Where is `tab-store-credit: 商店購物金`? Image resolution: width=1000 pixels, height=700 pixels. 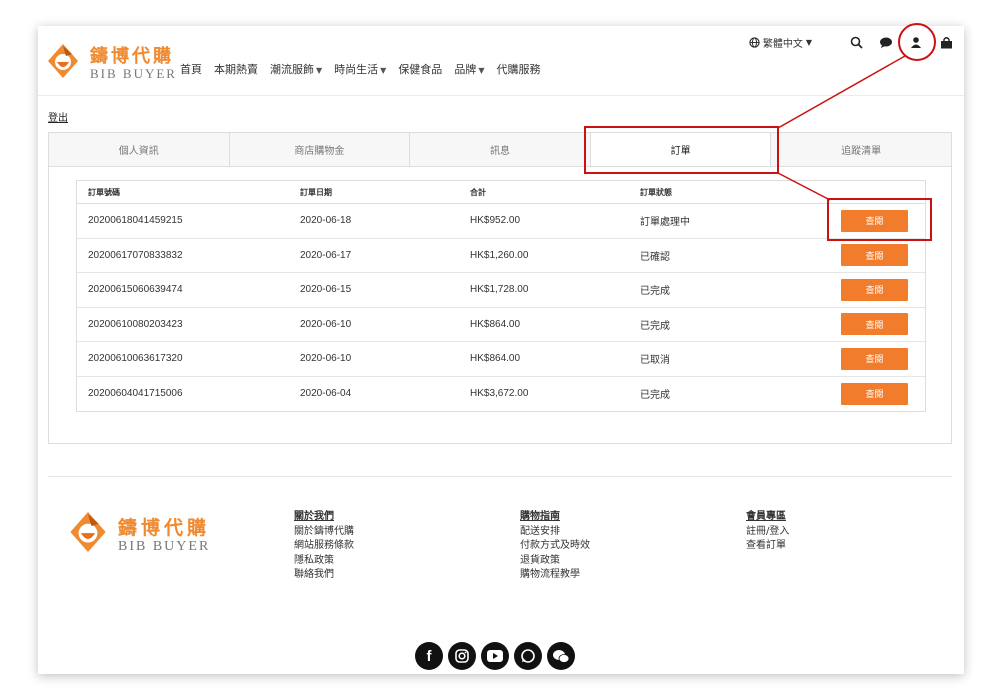 tab-store-credit: 商店購物金 is located at coordinates (320, 149).